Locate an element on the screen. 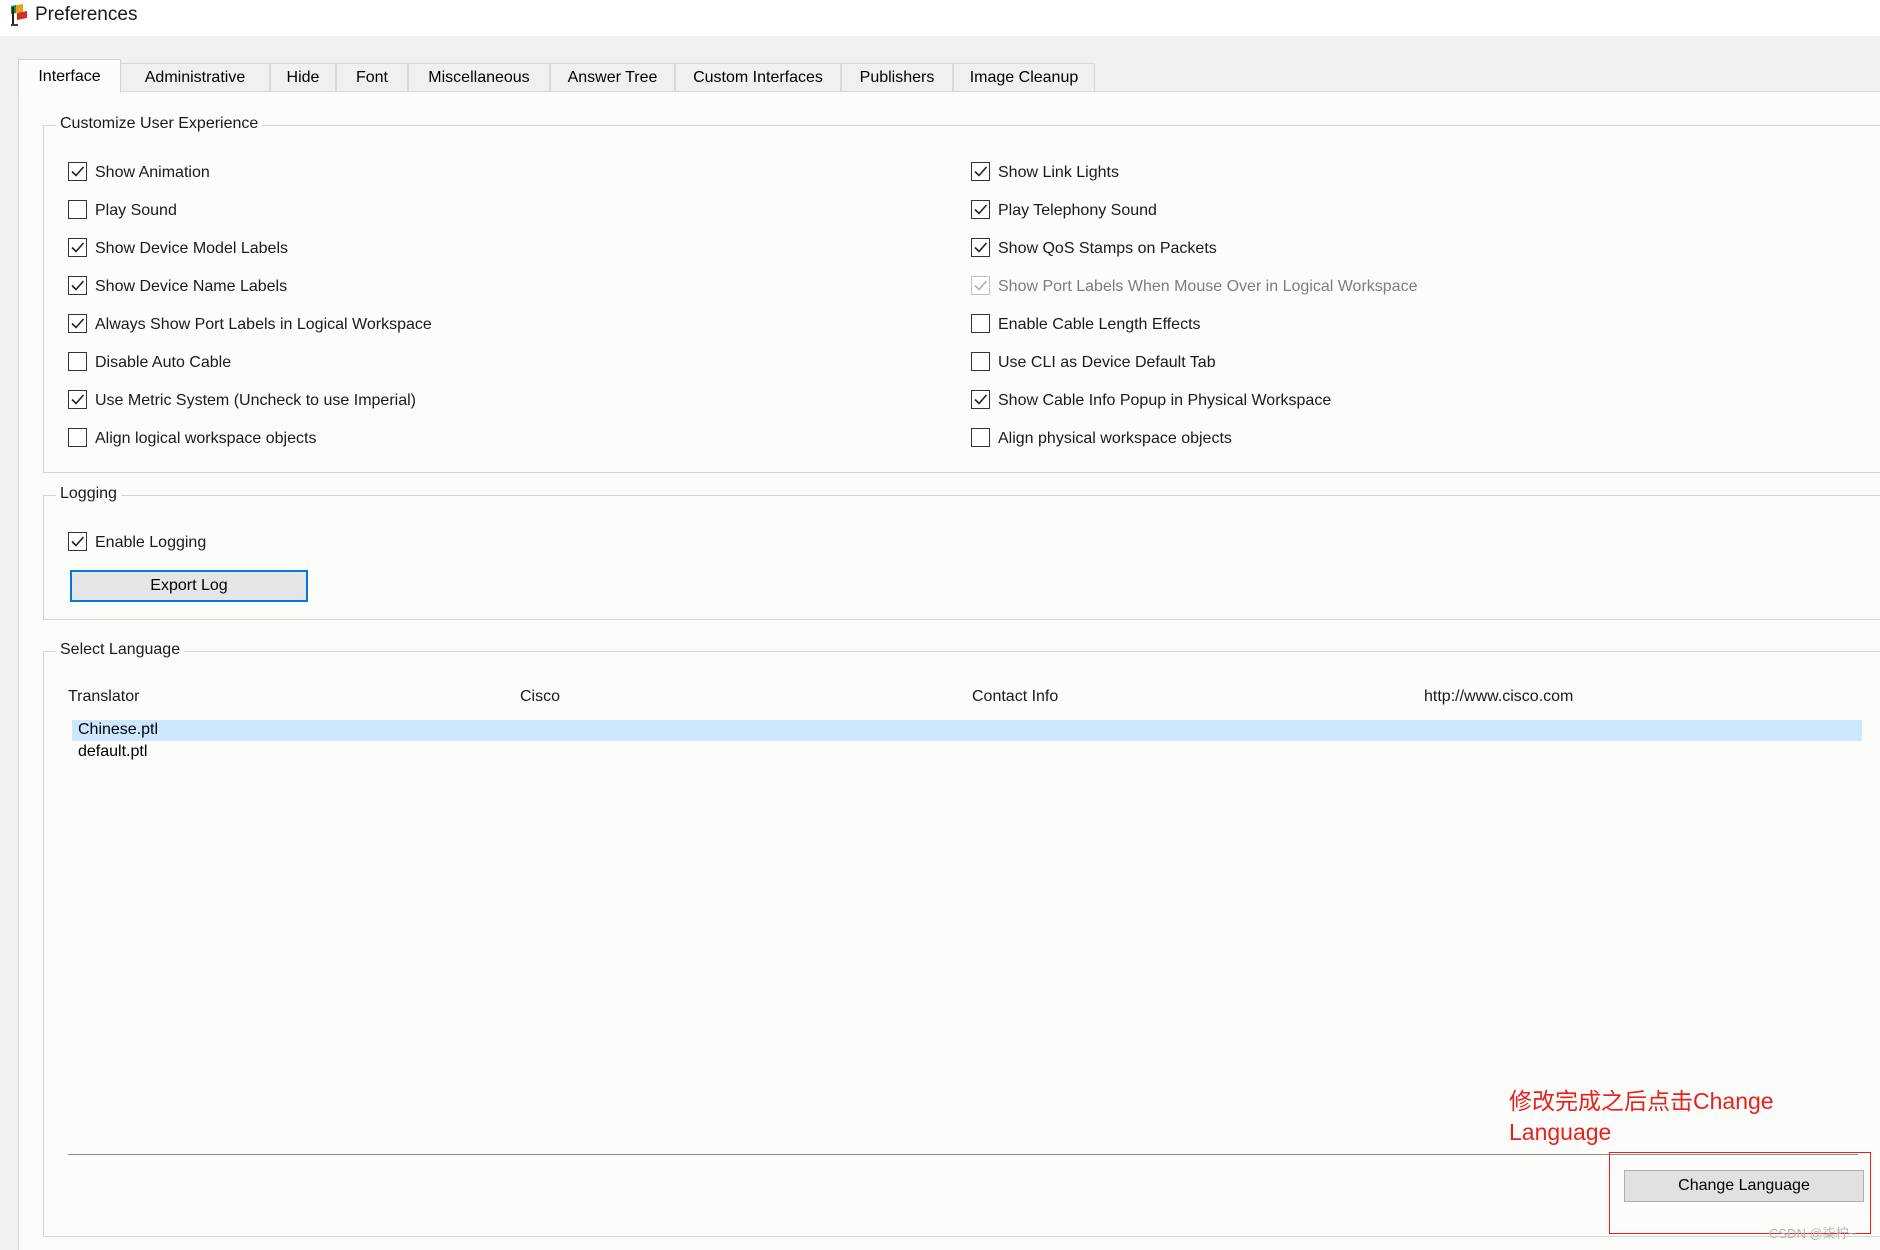  checkbox-label: Align physical workspace objects is located at coordinates (1115, 438).